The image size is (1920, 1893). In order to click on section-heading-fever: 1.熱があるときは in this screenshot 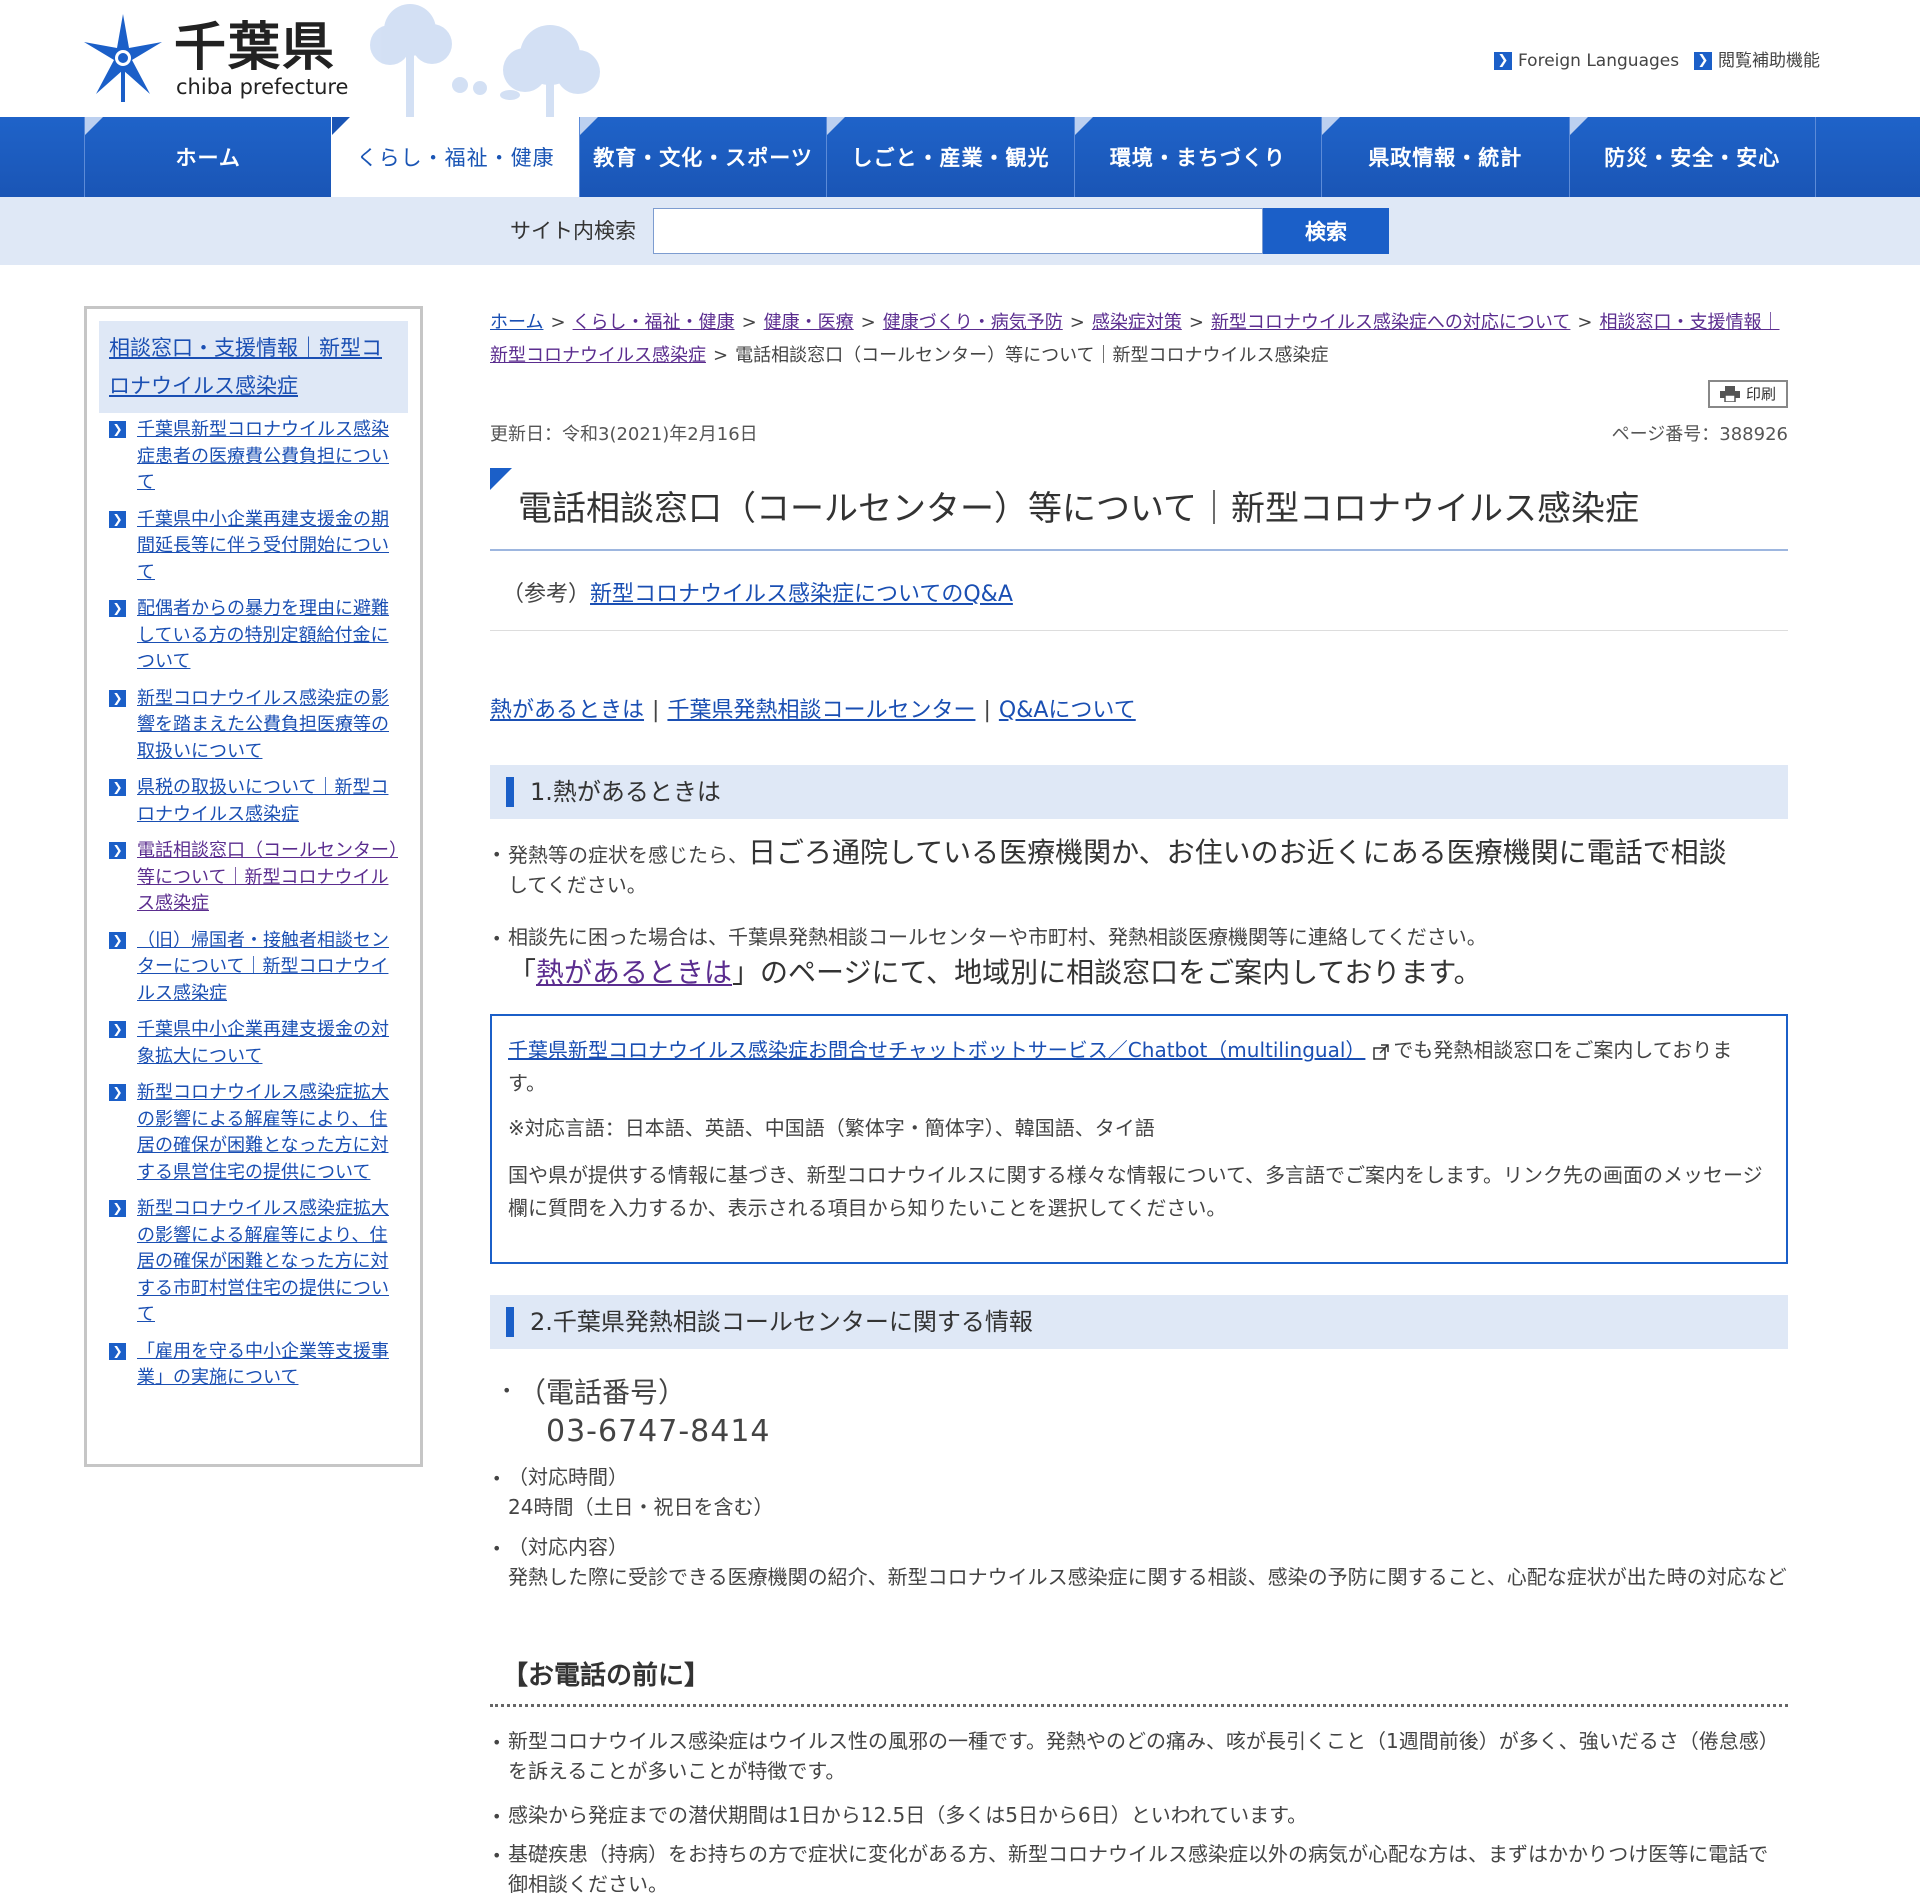, I will do `click(1139, 792)`.